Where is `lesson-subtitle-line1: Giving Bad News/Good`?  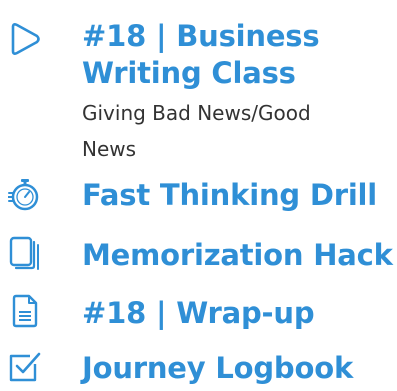
lesson-subtitle-line1: Giving Bad News/Good is located at coordinates (196, 113).